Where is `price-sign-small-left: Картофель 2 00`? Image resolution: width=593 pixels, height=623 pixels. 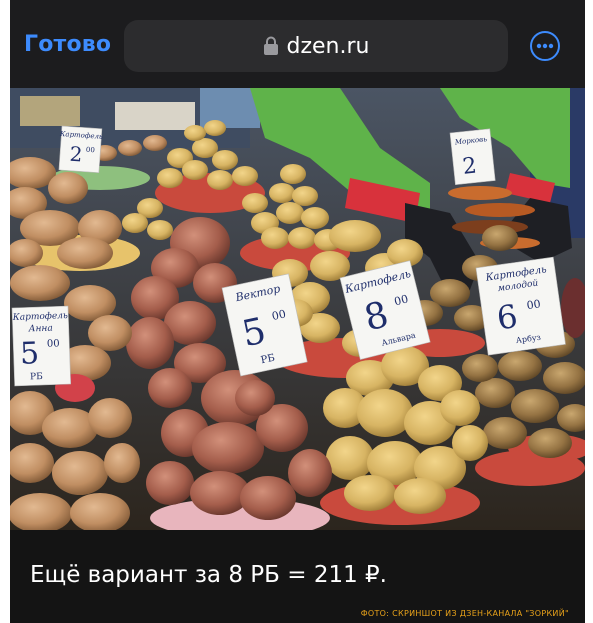
price-sign-small-left: Картофель 2 00 is located at coordinates (80, 149).